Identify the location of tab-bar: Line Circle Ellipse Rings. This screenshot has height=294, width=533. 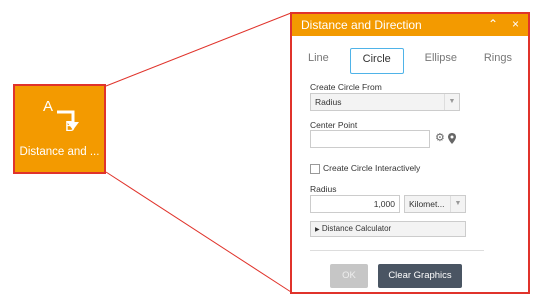
(410, 55).